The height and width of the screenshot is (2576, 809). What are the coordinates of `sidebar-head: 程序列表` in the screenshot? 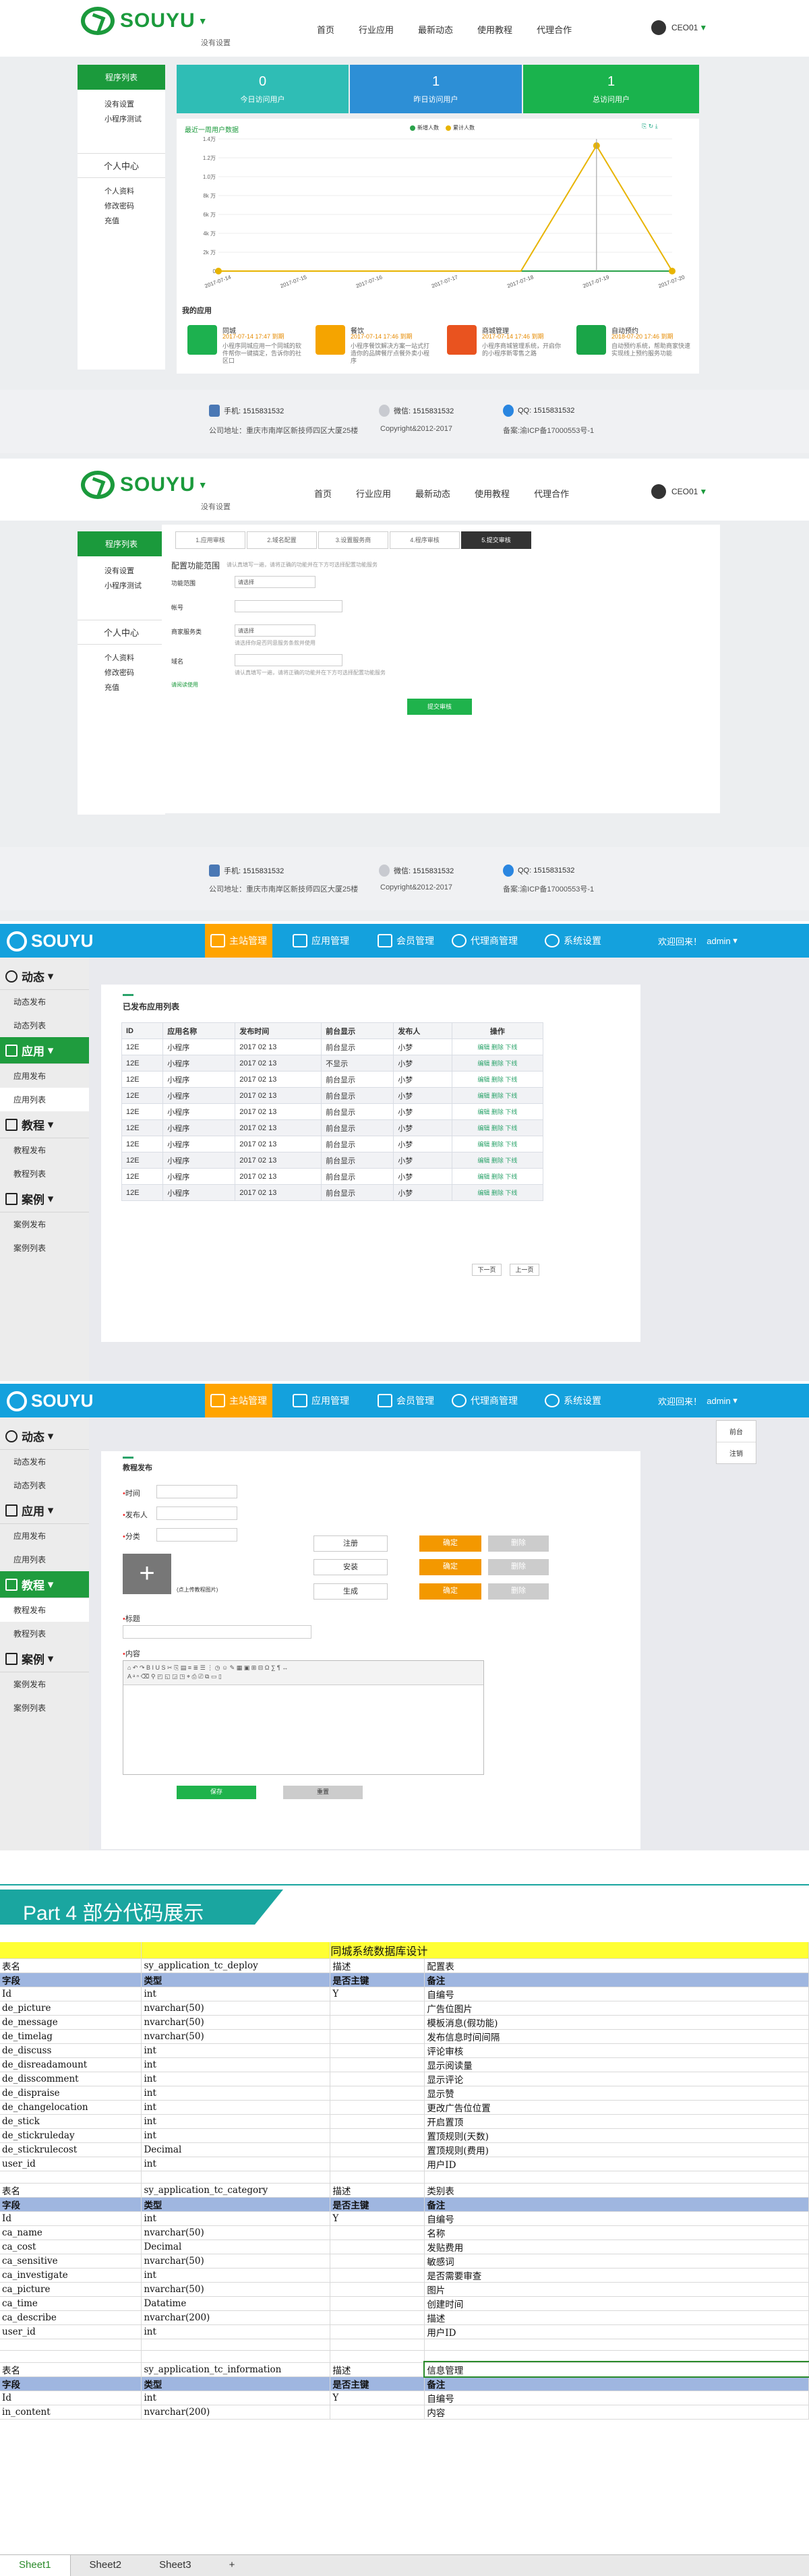 It's located at (121, 77).